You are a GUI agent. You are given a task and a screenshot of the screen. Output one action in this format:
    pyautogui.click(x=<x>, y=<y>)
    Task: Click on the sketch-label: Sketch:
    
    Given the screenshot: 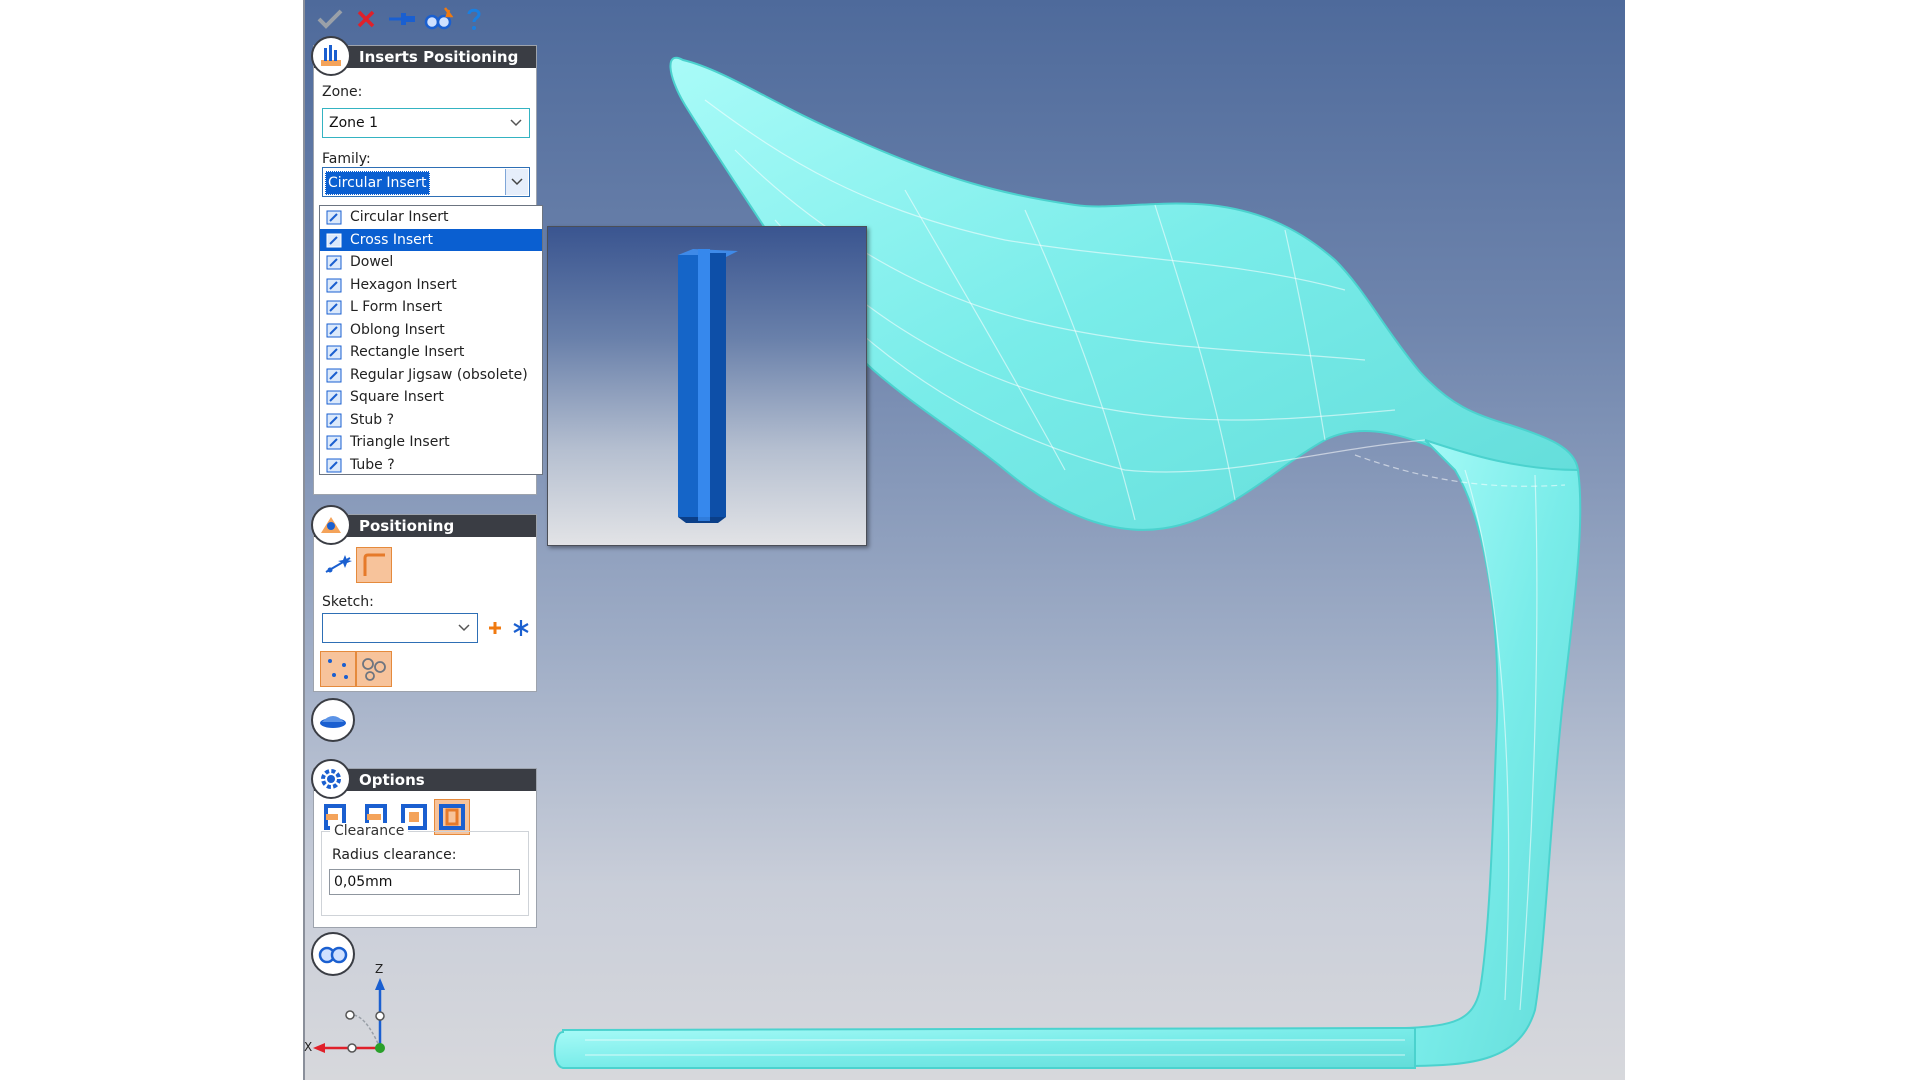 What is the action you would take?
    pyautogui.click(x=348, y=602)
    